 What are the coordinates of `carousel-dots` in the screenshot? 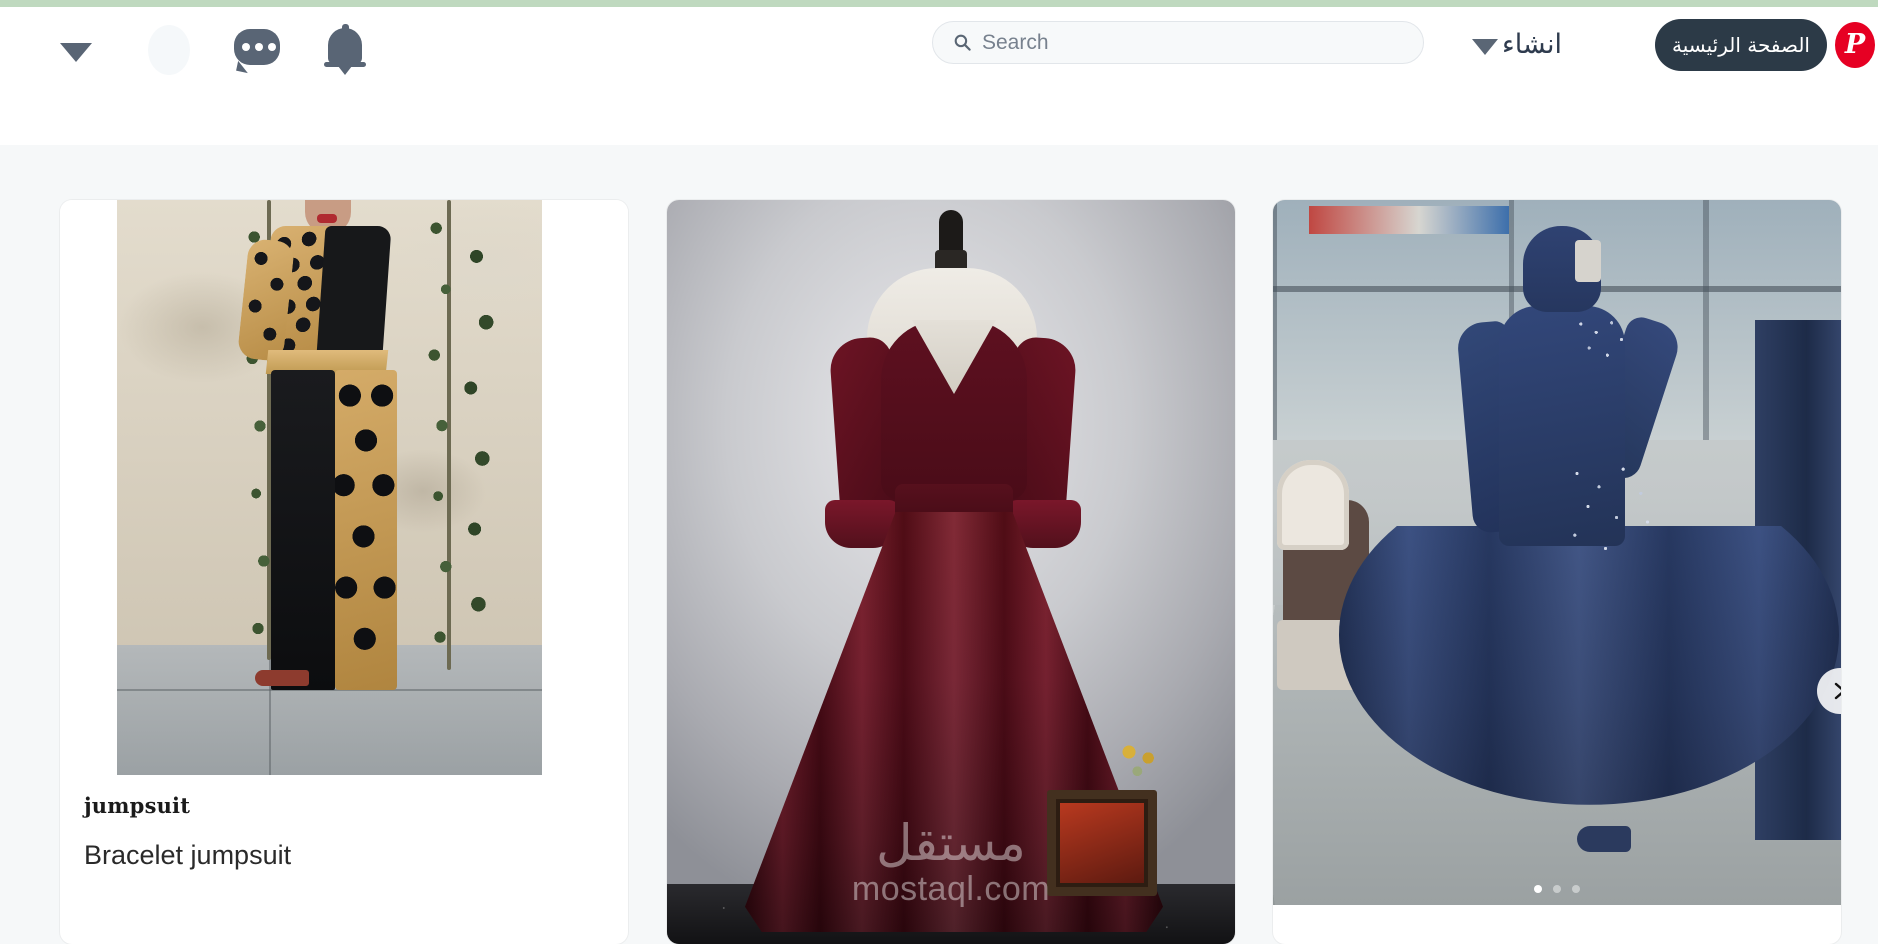 It's located at (1557, 889).